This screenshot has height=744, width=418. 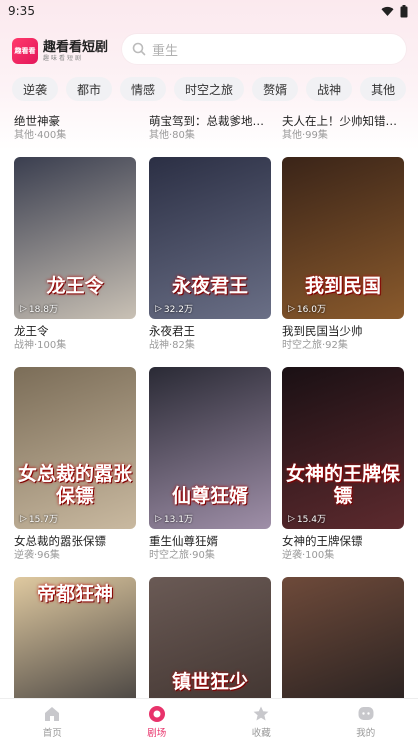 What do you see at coordinates (315, 345) in the screenshot?
I see `drama-meta: 时空之旅·92集` at bounding box center [315, 345].